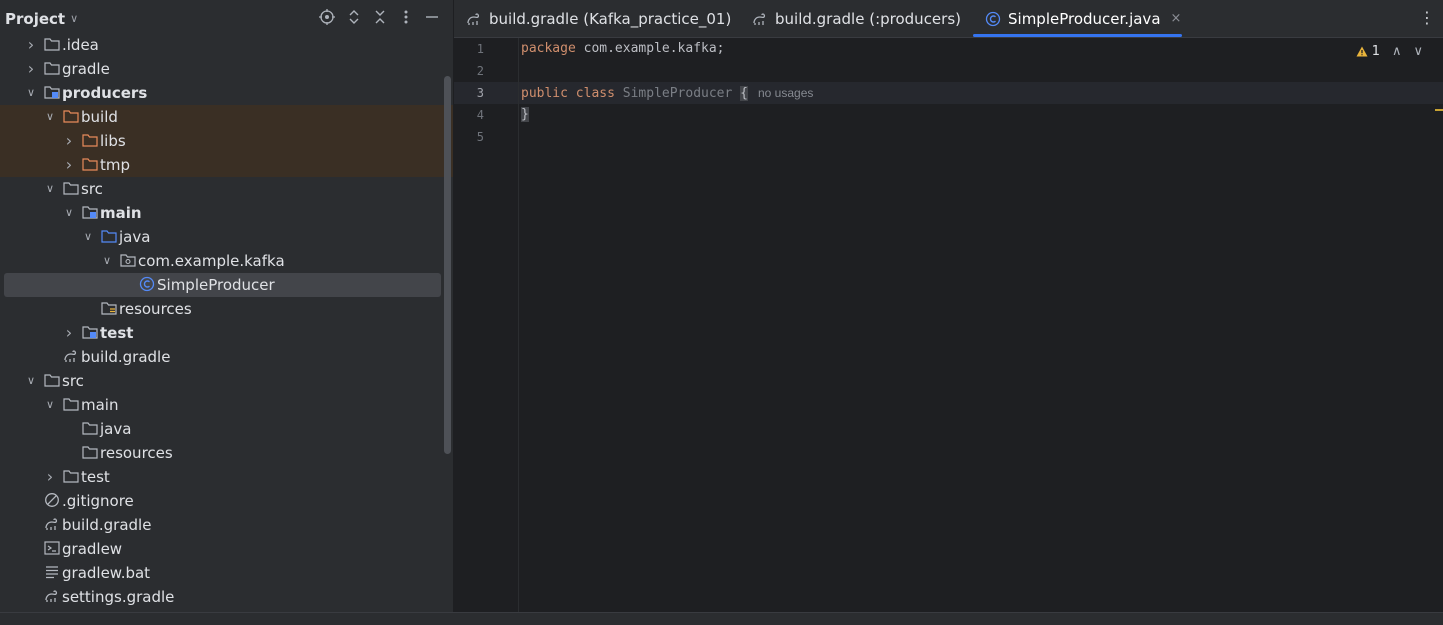 This screenshot has height=625, width=1443. I want to click on gitignore-icon, so click(52, 501).